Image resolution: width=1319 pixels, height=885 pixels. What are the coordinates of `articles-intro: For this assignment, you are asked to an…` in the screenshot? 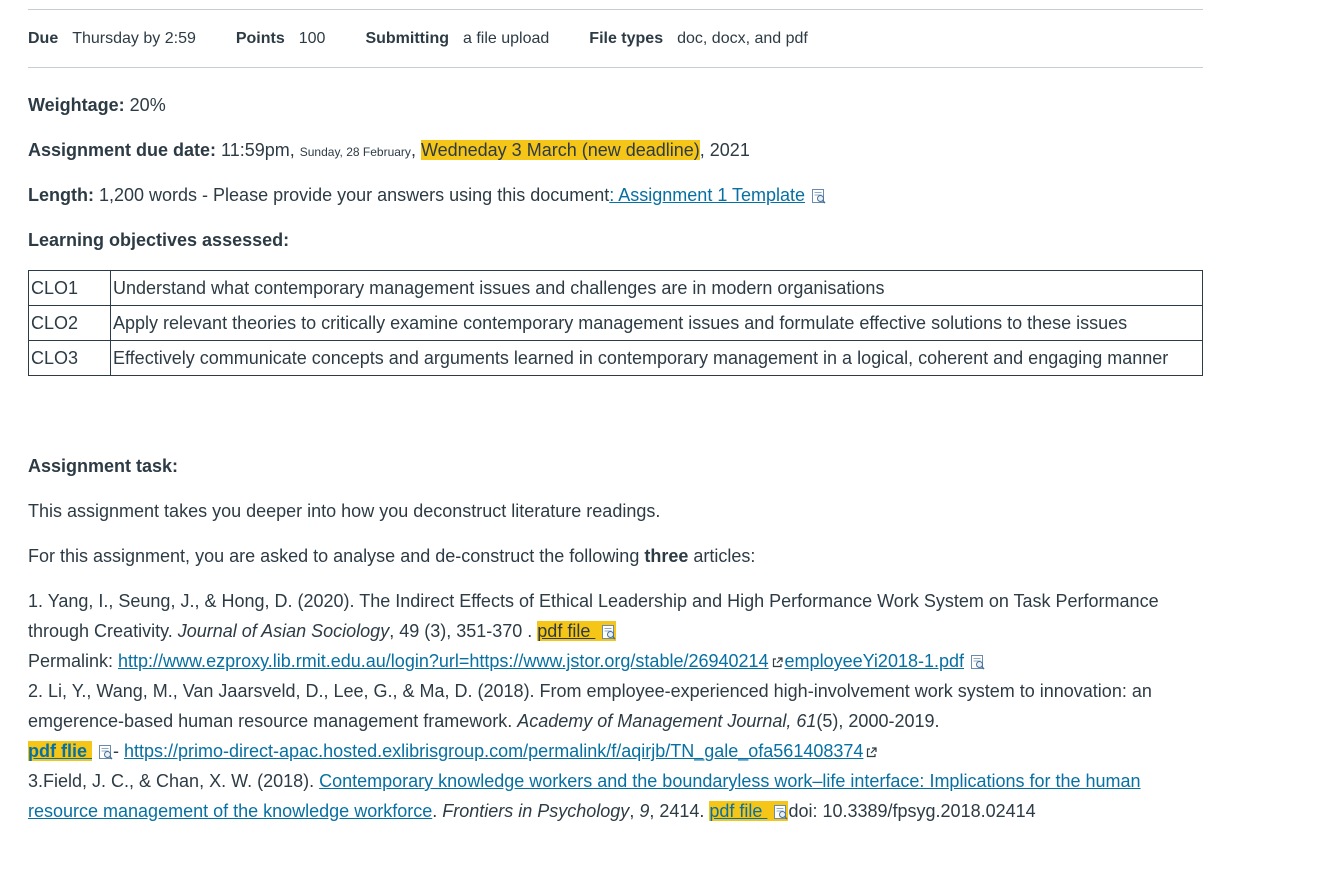 It's located at (391, 556).